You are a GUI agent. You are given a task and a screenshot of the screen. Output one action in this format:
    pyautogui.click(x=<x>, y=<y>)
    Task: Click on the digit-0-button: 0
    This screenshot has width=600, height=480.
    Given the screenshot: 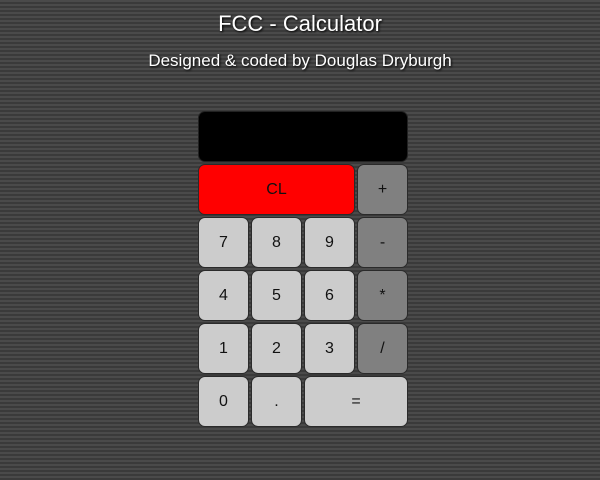 What is the action you would take?
    pyautogui.click(x=223, y=401)
    